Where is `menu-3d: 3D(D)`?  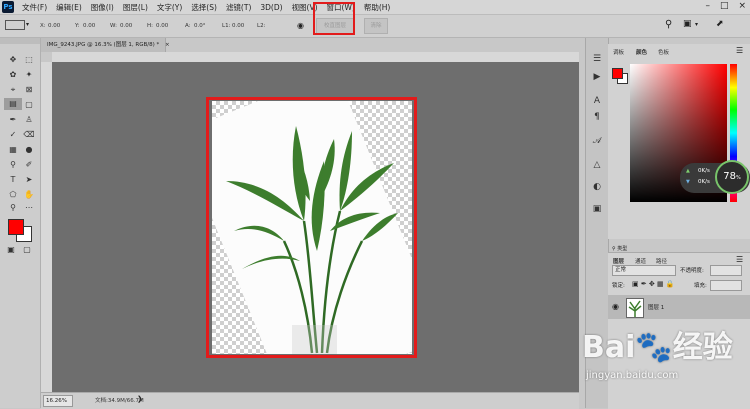 menu-3d: 3D(D) is located at coordinates (271, 7).